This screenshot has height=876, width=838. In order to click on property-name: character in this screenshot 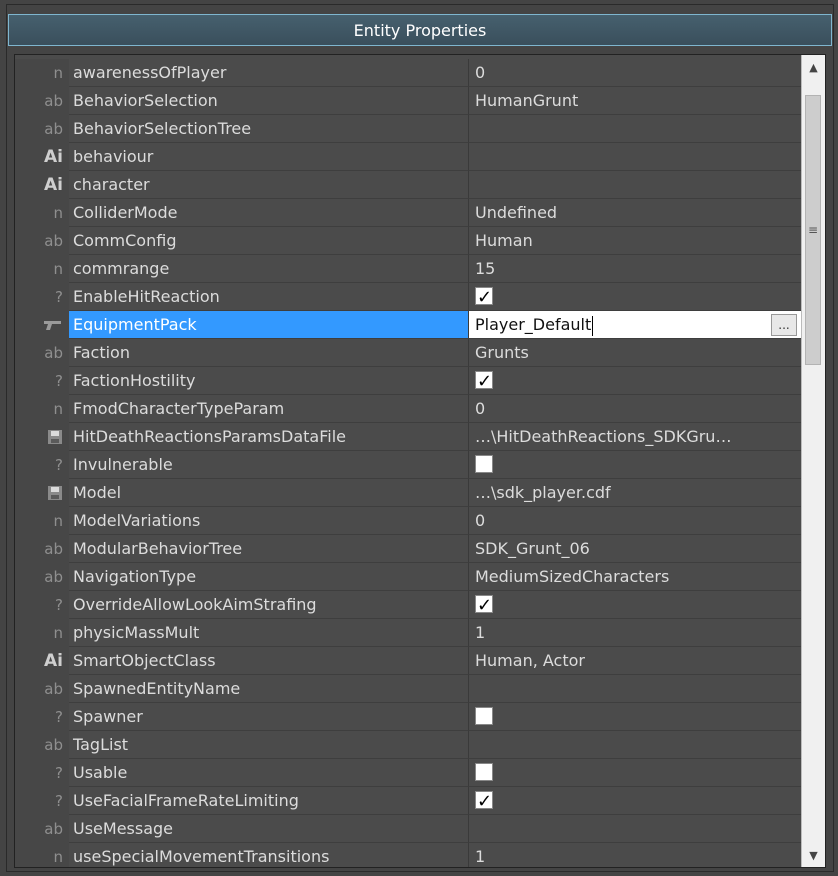, I will do `click(269, 185)`.